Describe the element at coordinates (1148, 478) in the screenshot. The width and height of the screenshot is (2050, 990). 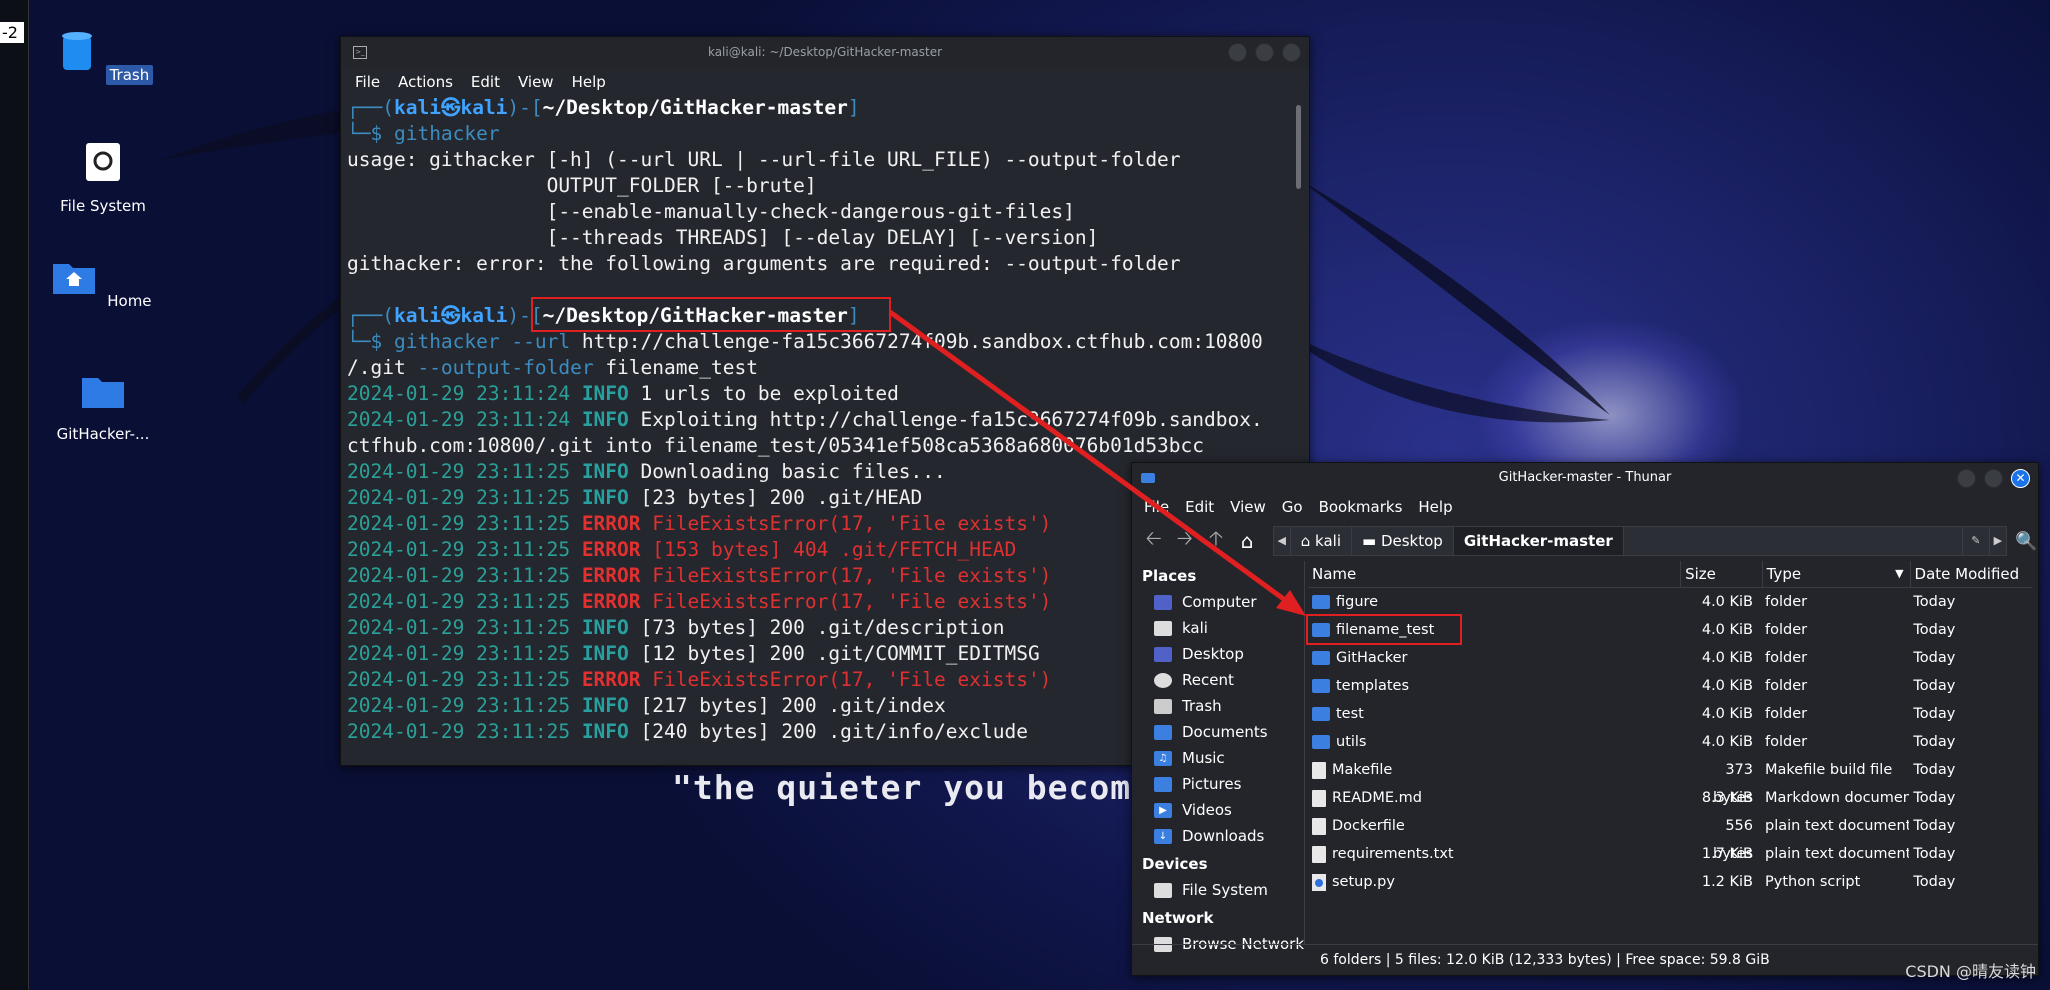
I see `thunar-window-icon` at that location.